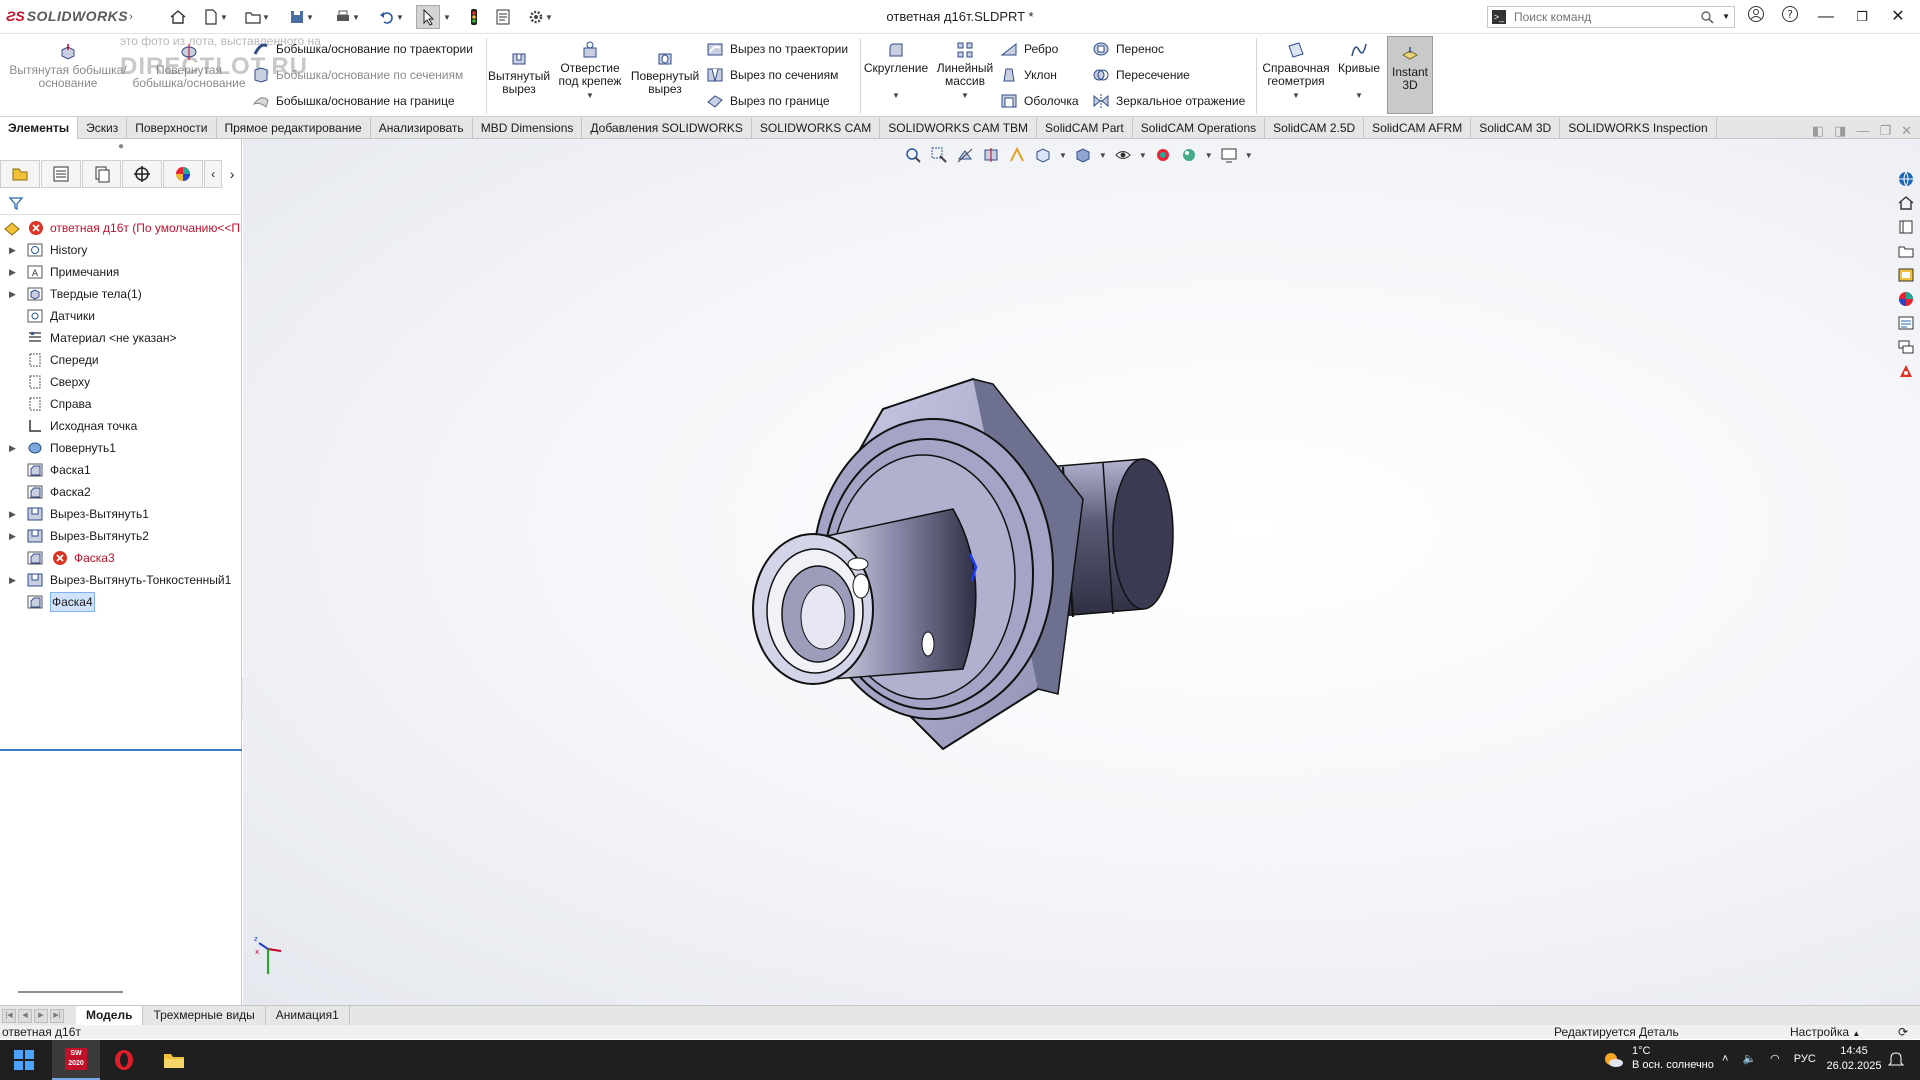 This screenshot has width=1920, height=1080. Describe the element at coordinates (1906, 227) in the screenshot. I see `design-library-icon` at that location.